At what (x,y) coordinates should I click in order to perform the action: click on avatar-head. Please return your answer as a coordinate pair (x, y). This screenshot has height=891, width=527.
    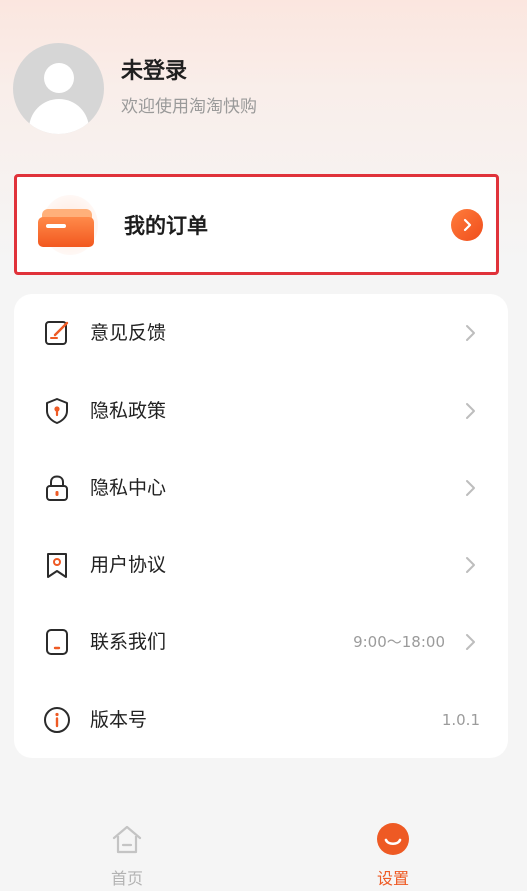
    Looking at the image, I should click on (59, 77).